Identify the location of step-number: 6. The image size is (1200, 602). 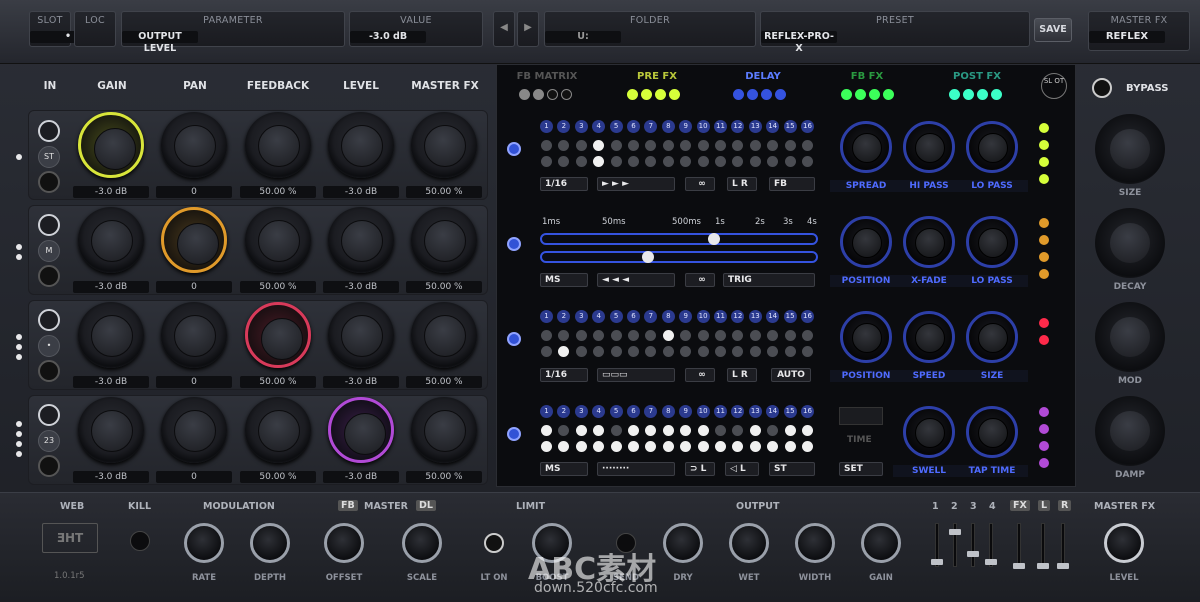
(633, 316).